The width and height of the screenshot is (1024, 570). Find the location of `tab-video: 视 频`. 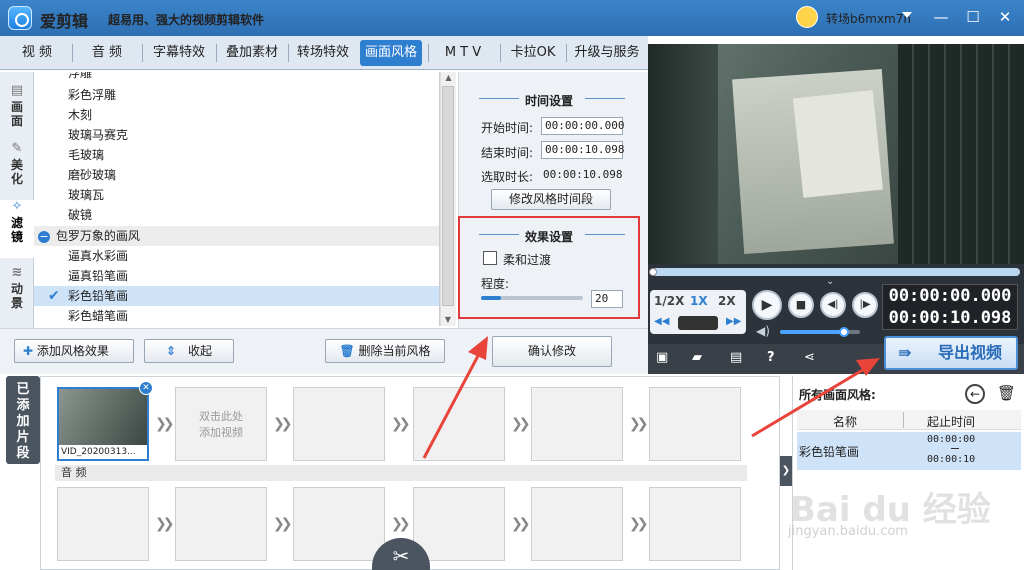

tab-video: 视 频 is located at coordinates (37, 53).